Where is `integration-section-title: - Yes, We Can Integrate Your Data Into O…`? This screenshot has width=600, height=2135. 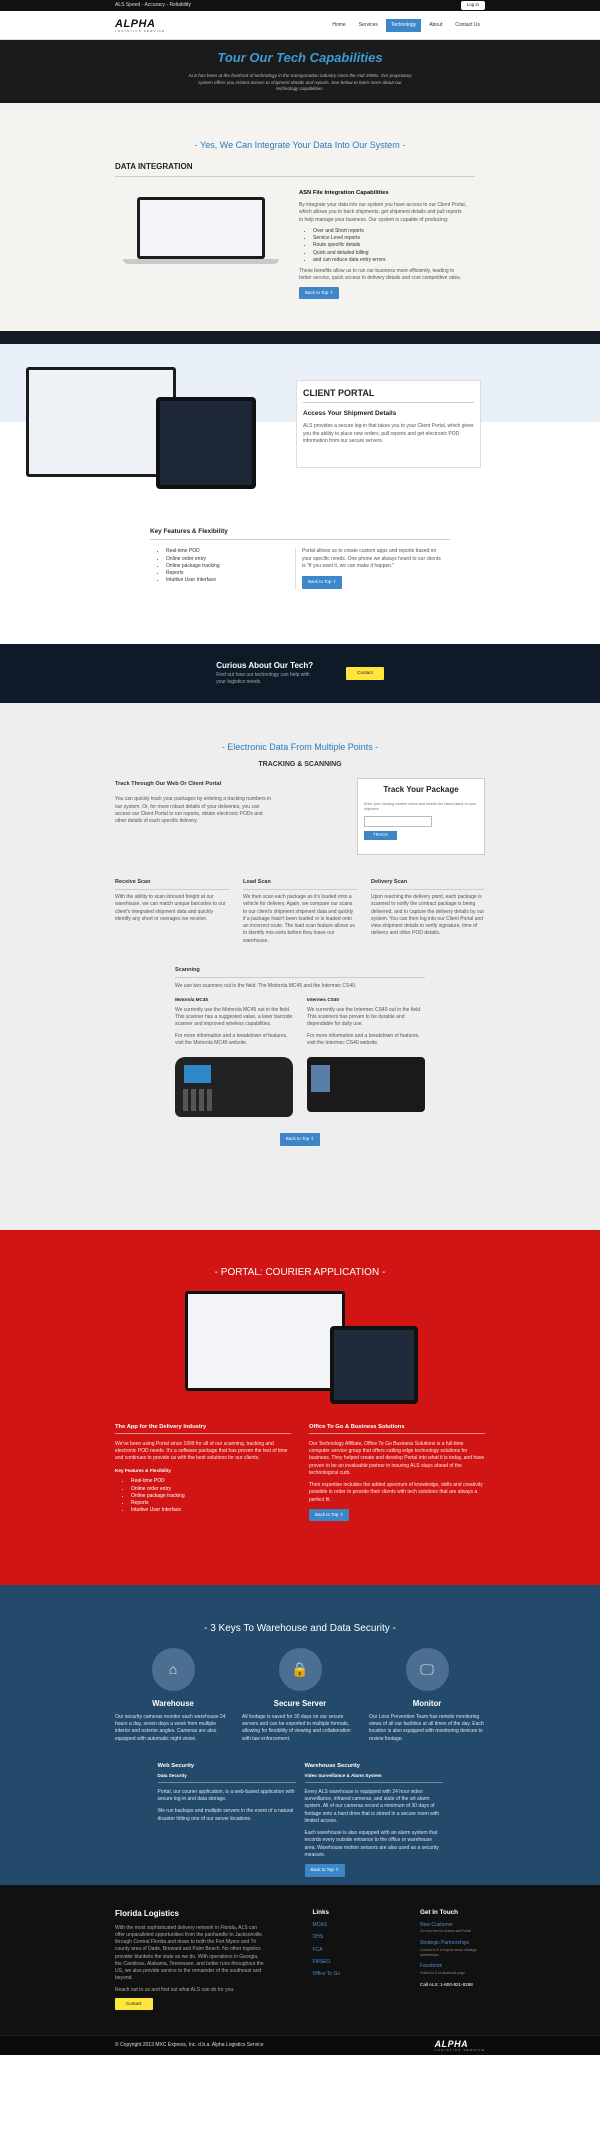
integration-section-title: - Yes, We Can Integrate Your Data Into O… is located at coordinates (300, 145).